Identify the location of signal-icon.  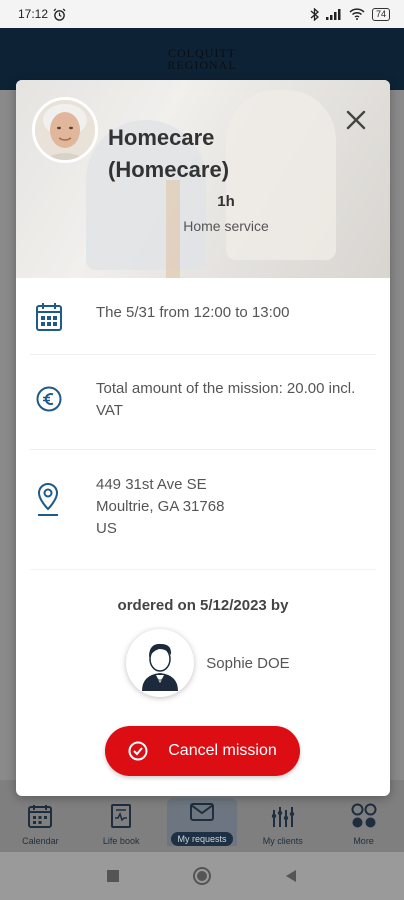
(333, 14).